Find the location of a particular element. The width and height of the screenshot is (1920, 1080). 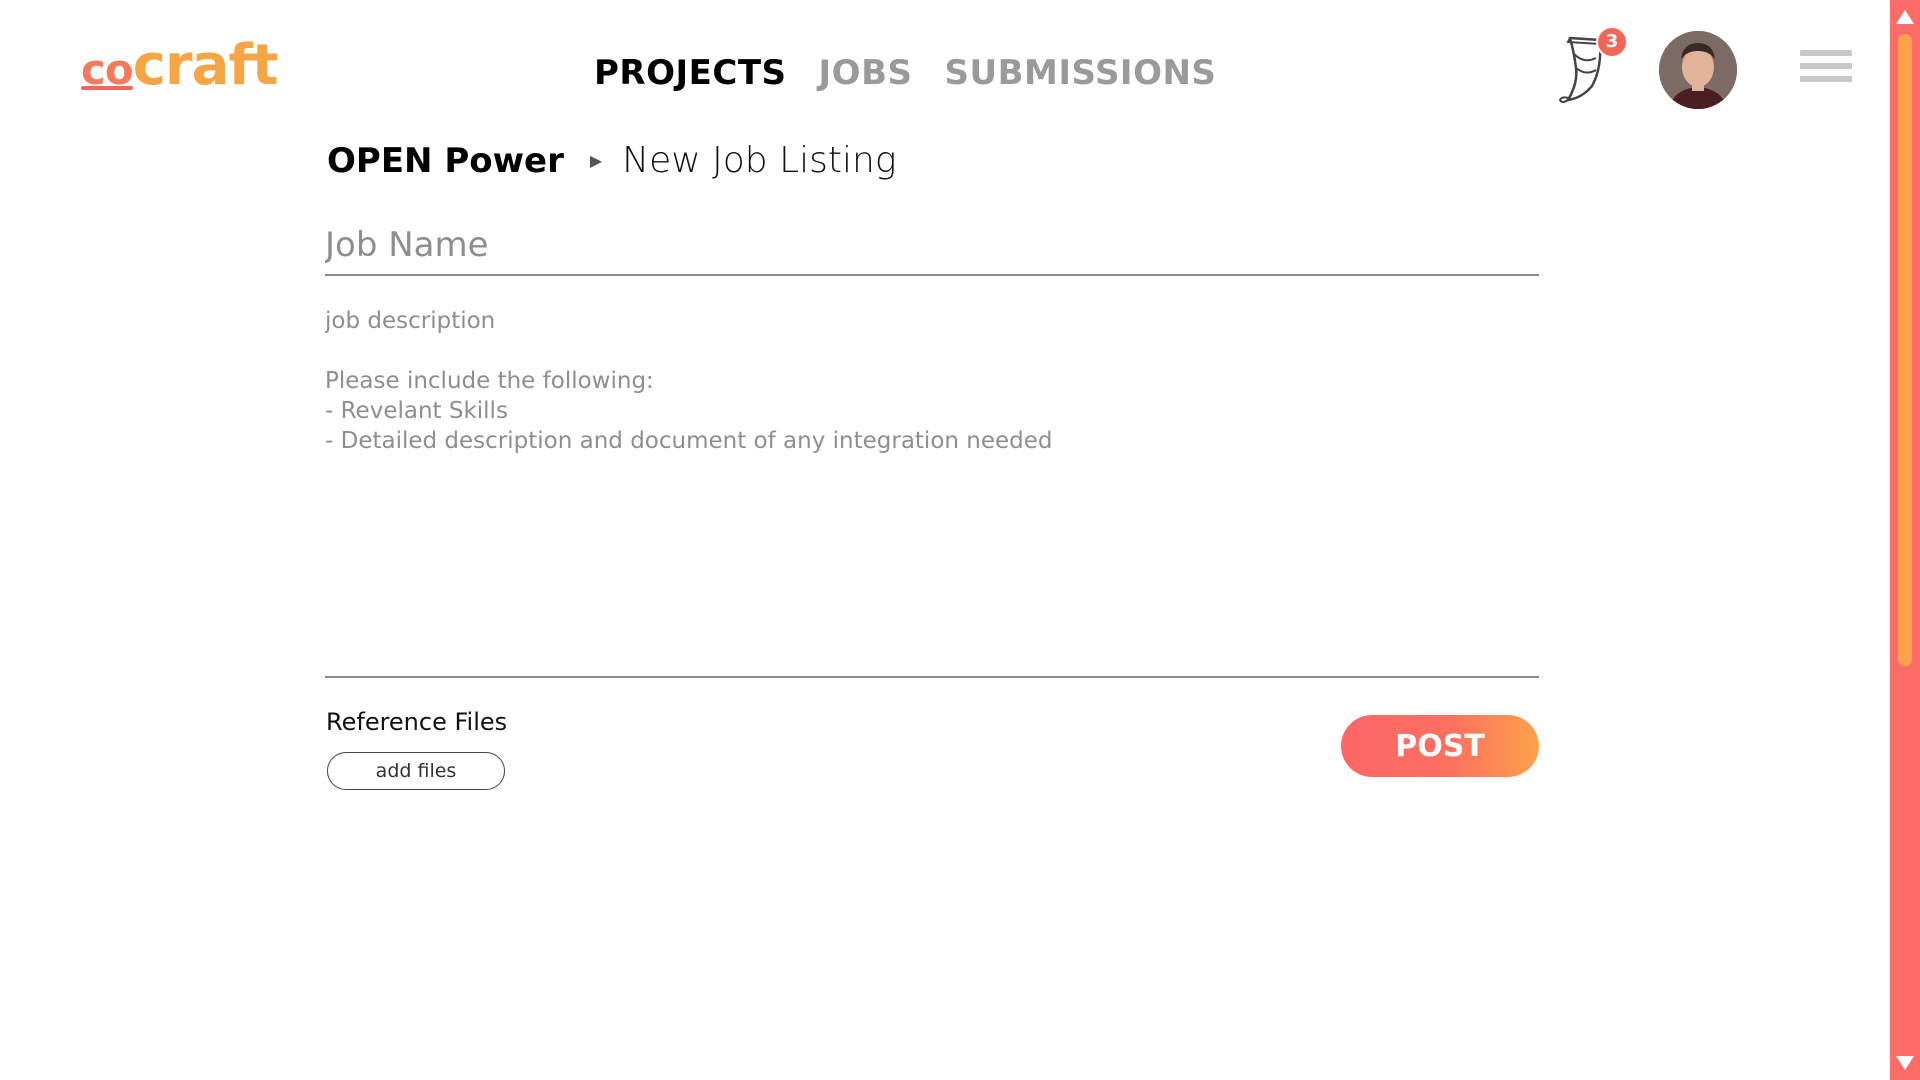

breadcrumb-project: OPEN Power is located at coordinates (445, 161).